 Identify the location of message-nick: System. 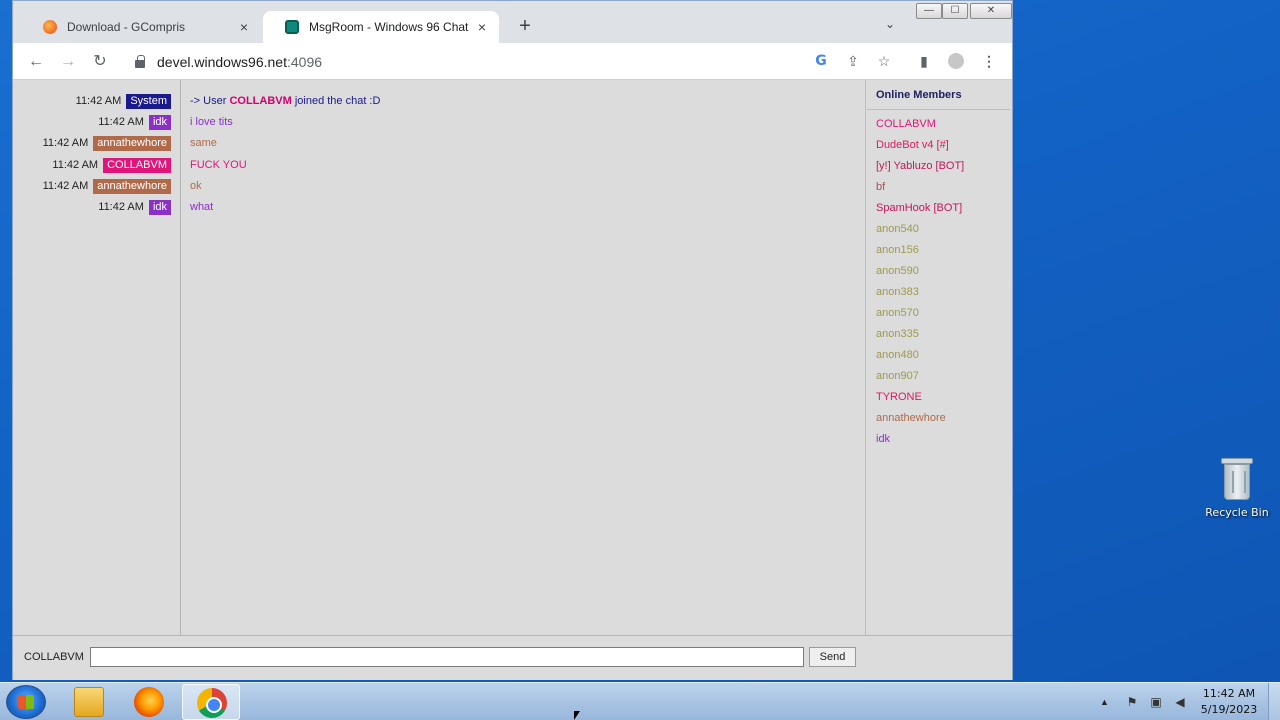
(148, 101).